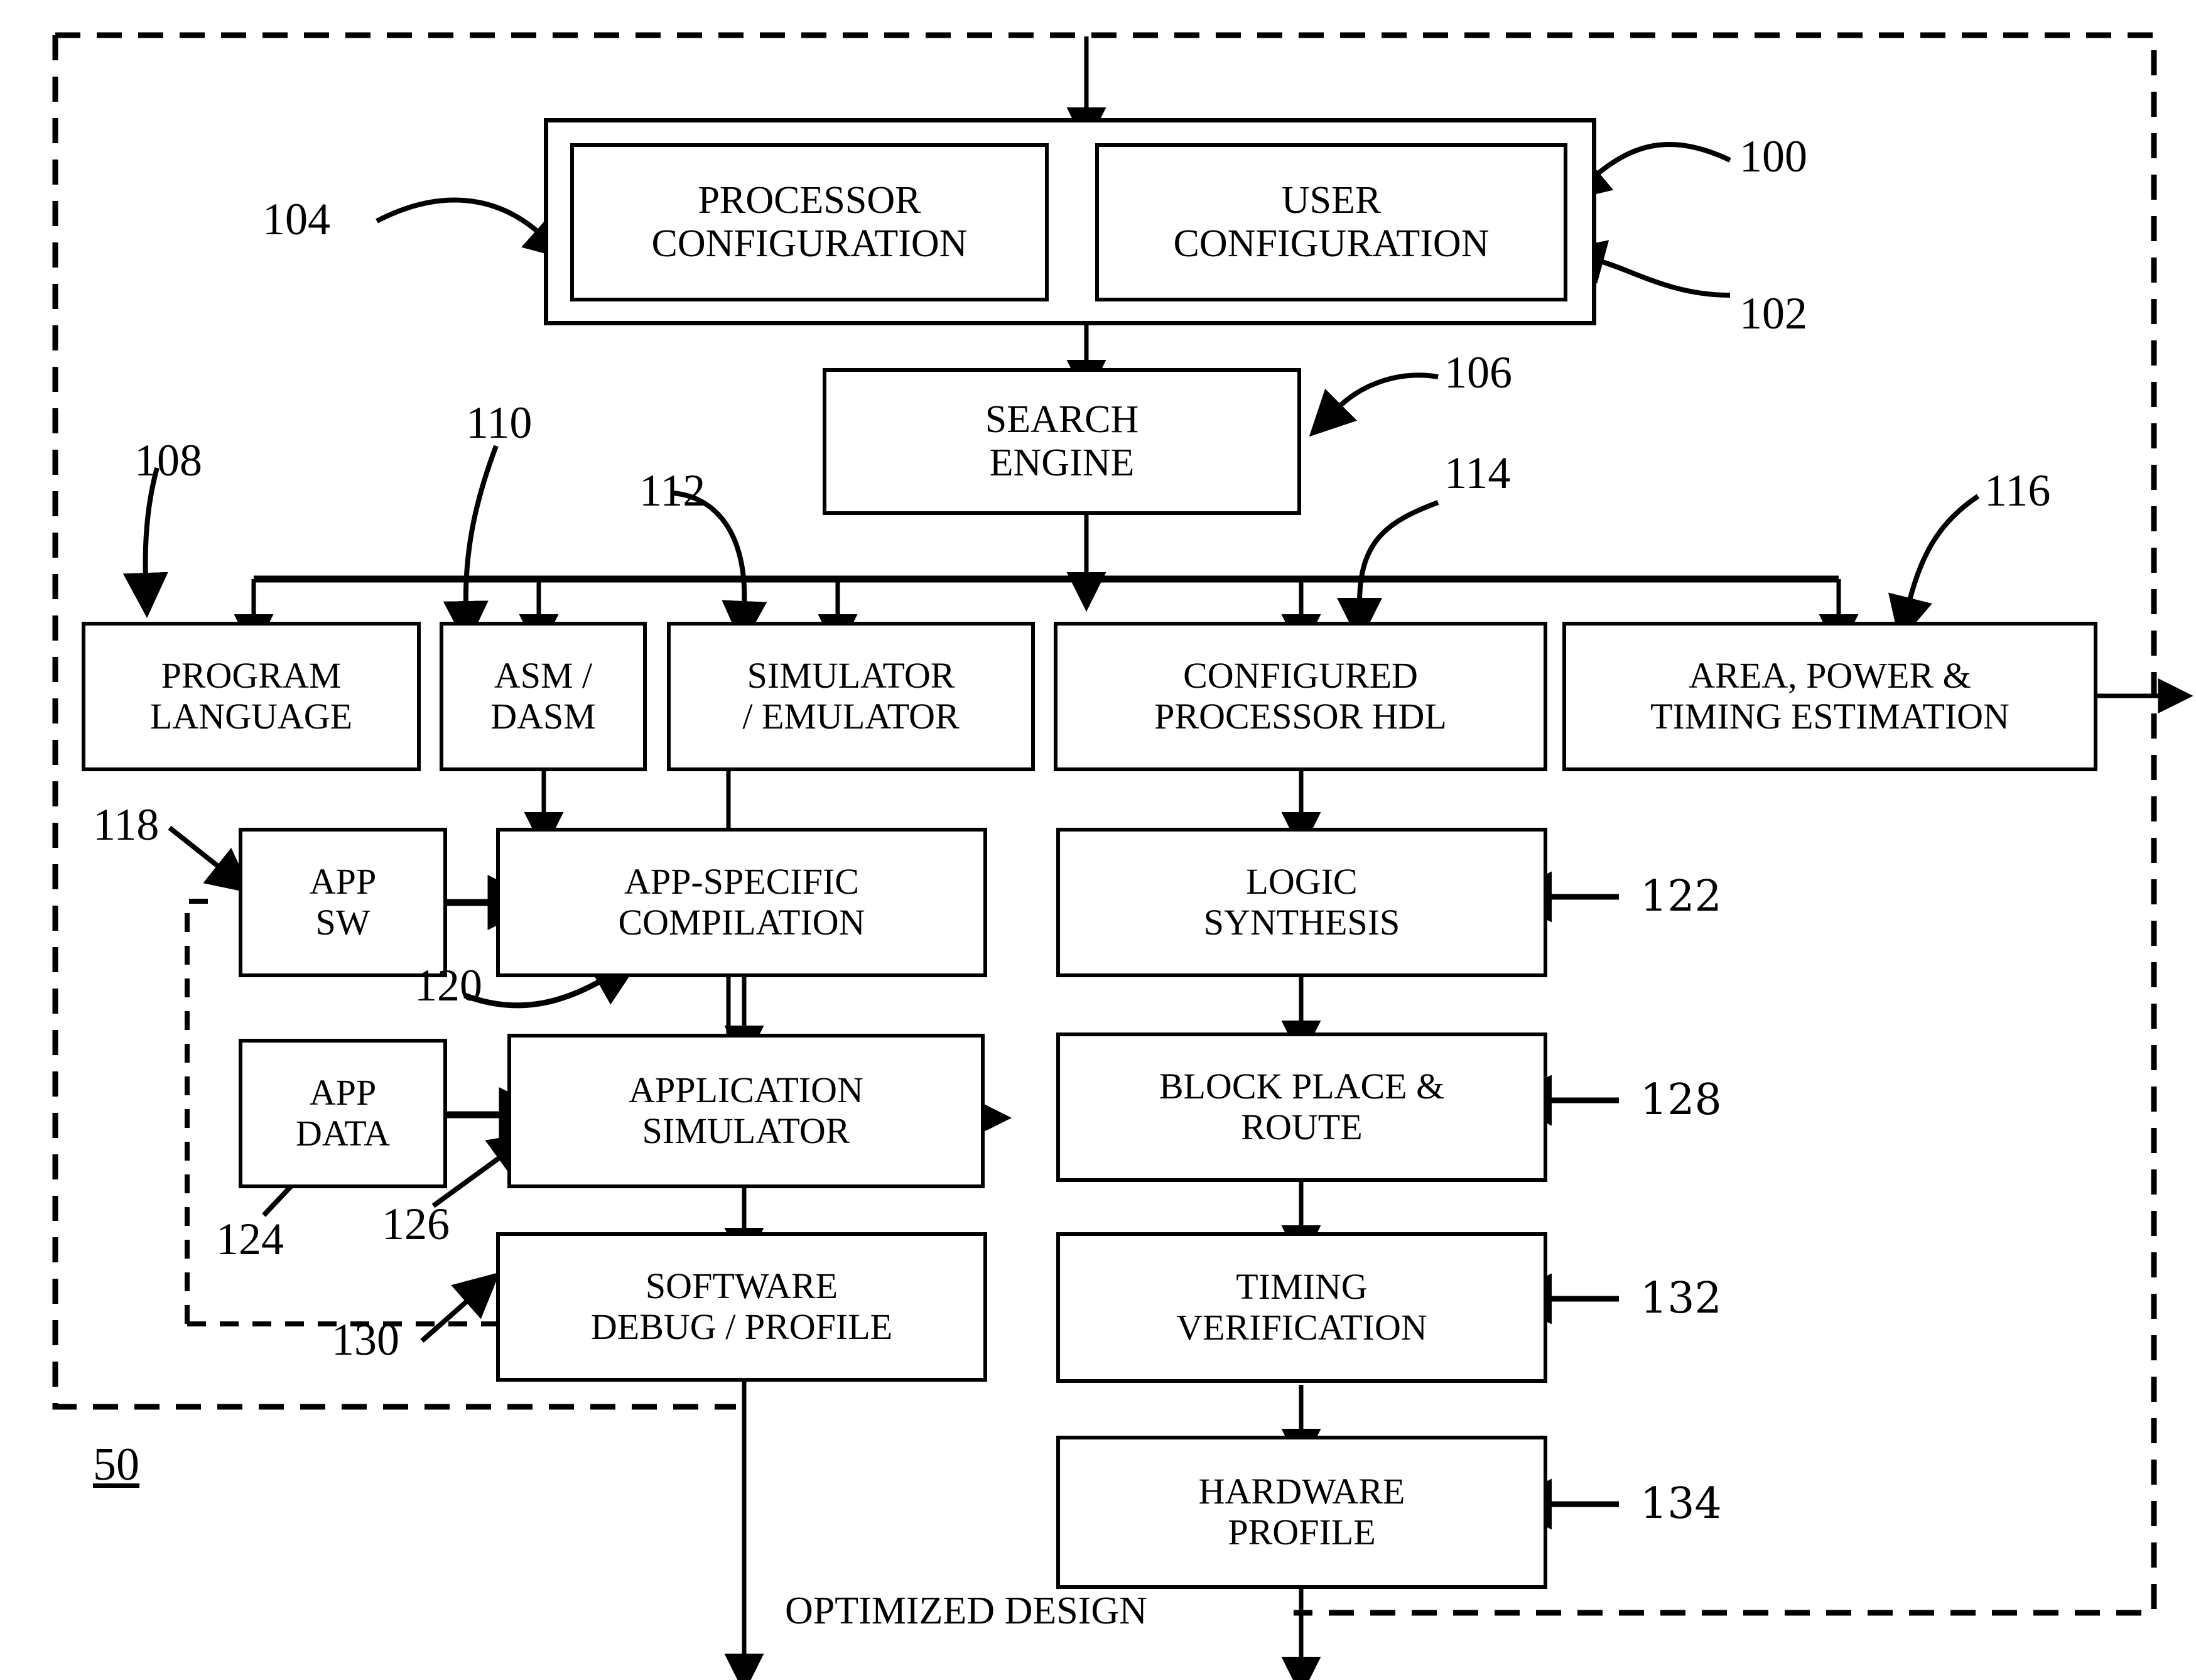  I want to click on ref-128: 128, so click(1681, 1100).